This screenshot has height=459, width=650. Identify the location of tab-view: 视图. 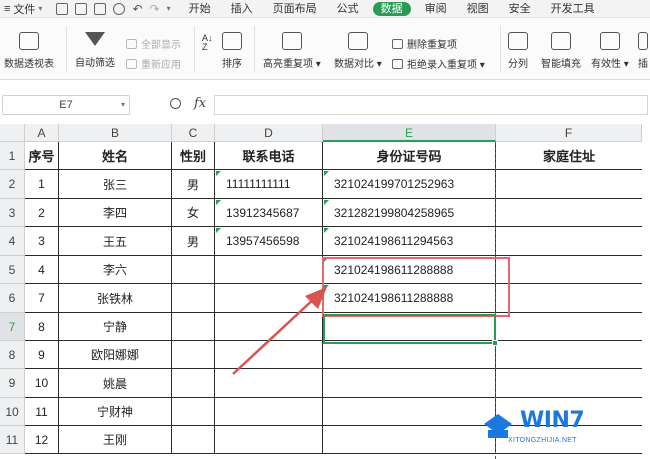
(478, 9).